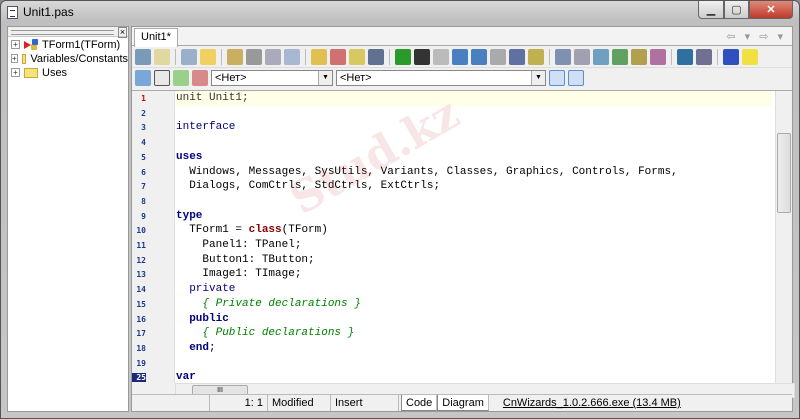 The width and height of the screenshot is (800, 419). Describe the element at coordinates (162, 78) in the screenshot. I see `window-icon` at that location.